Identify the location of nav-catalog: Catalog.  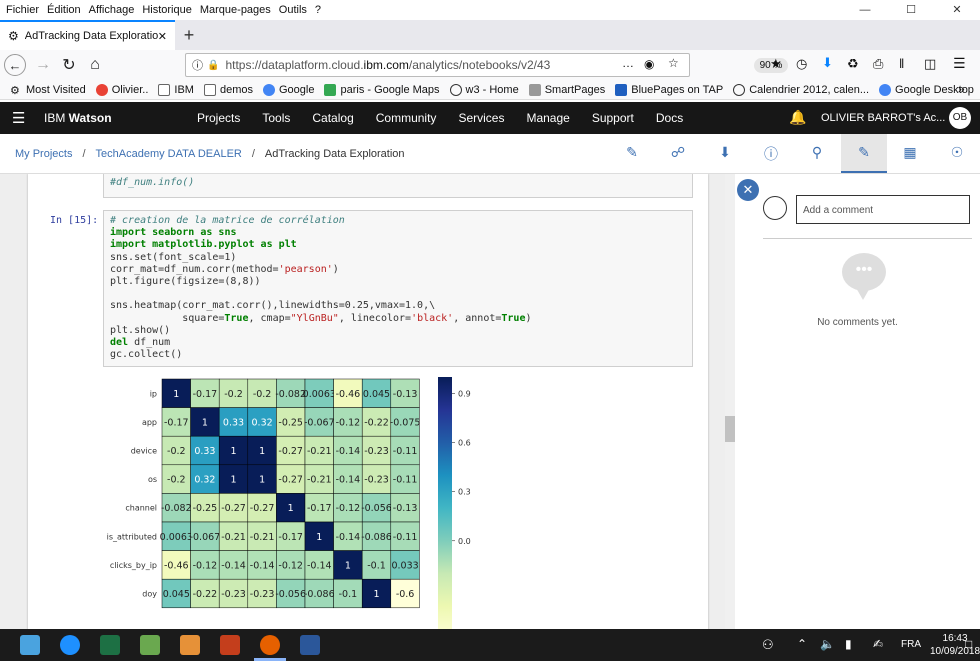
(332, 118).